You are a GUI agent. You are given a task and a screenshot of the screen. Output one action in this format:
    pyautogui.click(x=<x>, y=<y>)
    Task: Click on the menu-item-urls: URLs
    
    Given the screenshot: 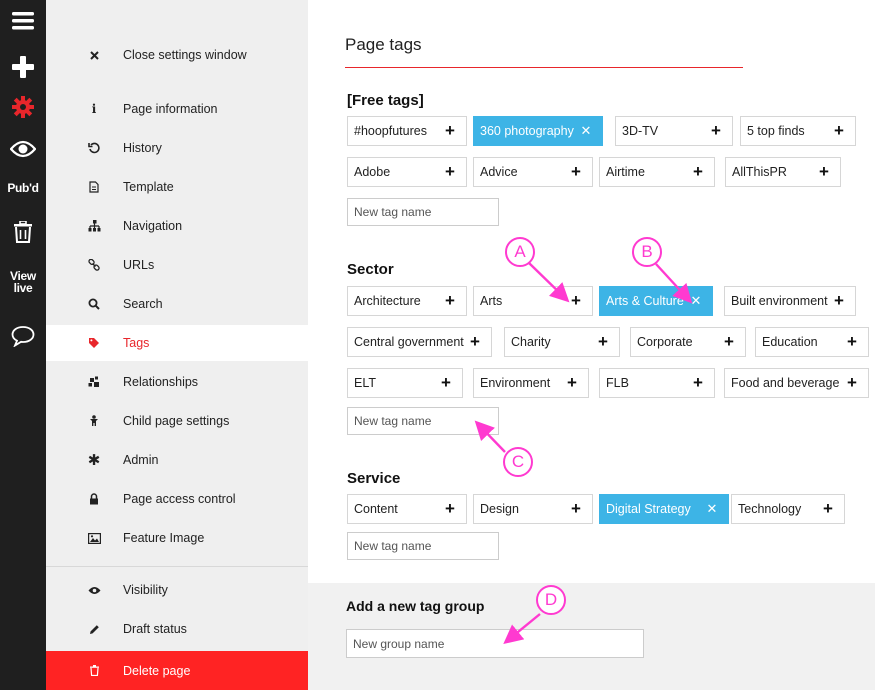 What is the action you would take?
    pyautogui.click(x=177, y=265)
    